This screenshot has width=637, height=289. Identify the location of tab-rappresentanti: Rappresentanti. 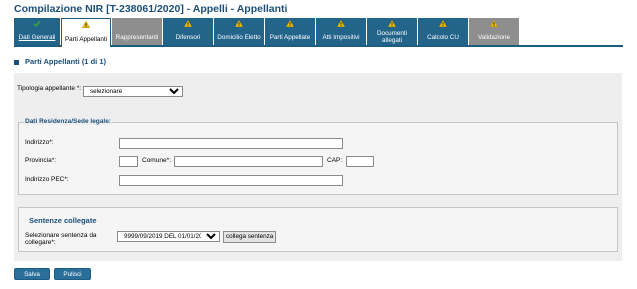
(137, 31).